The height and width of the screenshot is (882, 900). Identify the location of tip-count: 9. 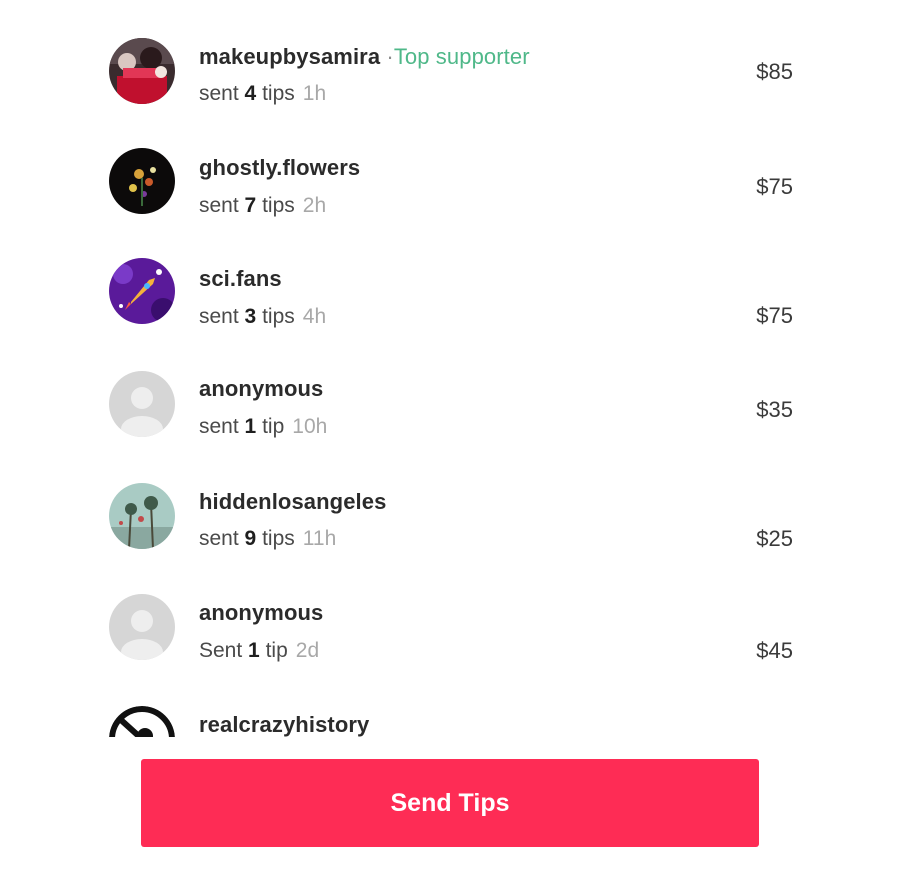
(250, 538).